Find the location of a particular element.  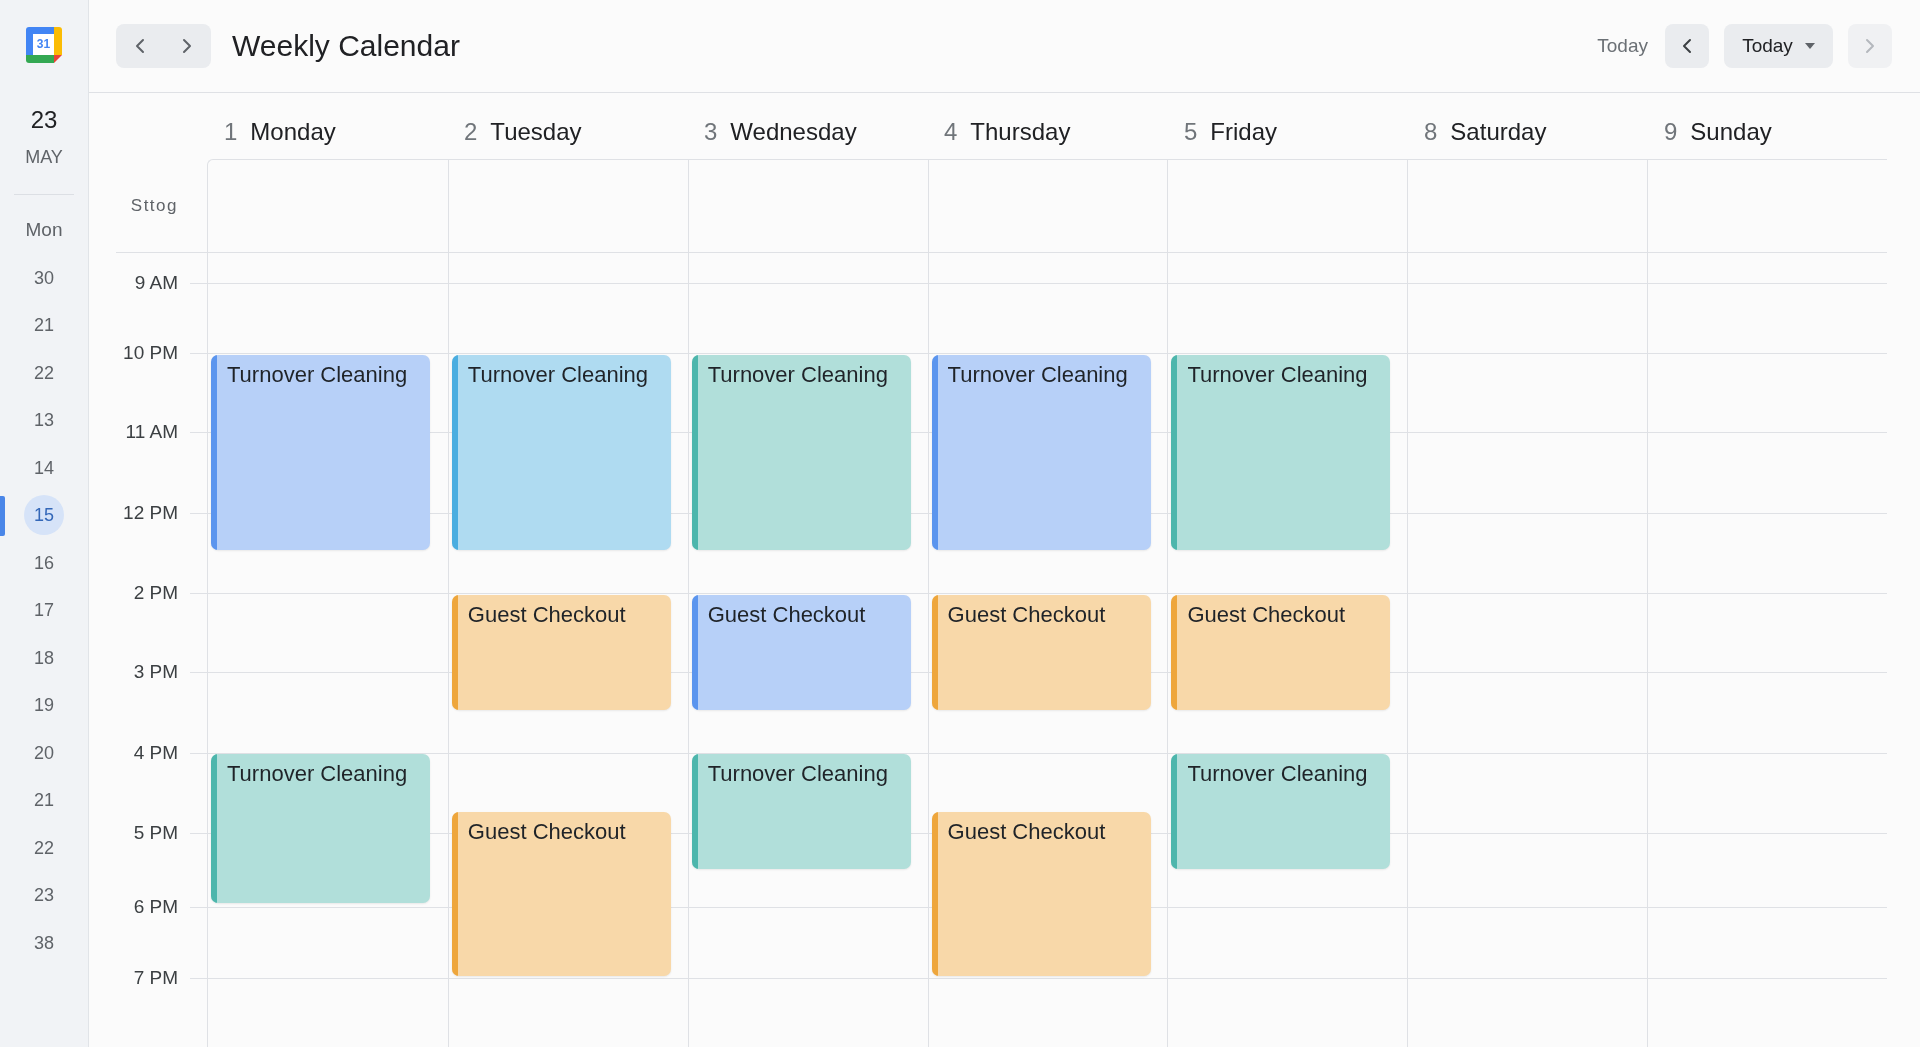

day-name: Friday is located at coordinates (1244, 132).